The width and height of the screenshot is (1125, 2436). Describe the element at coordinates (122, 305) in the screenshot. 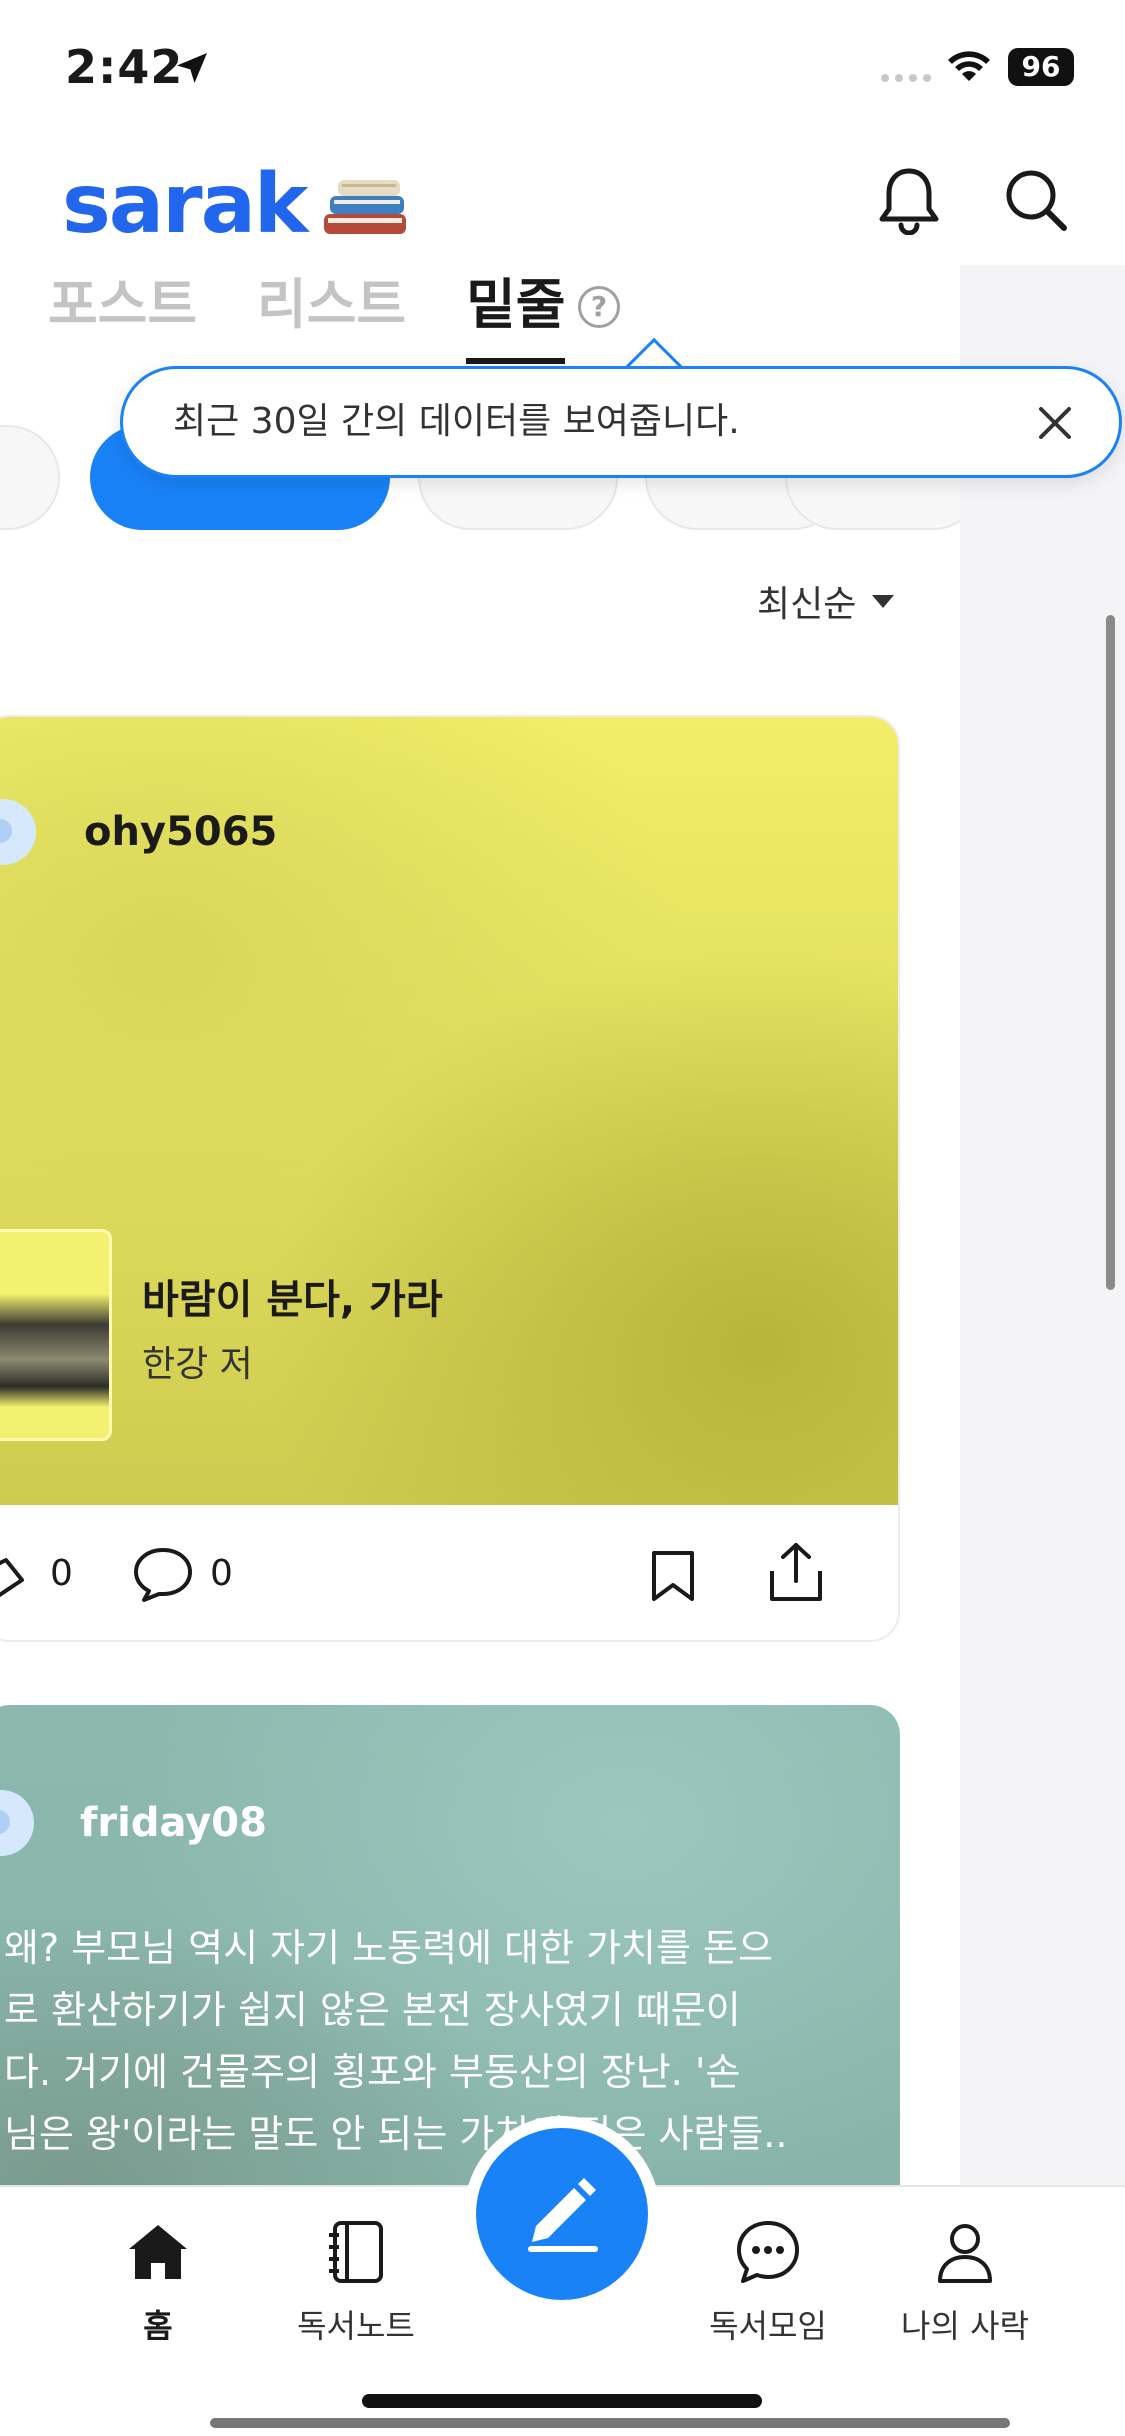

I see `tab-post: 포스트` at that location.